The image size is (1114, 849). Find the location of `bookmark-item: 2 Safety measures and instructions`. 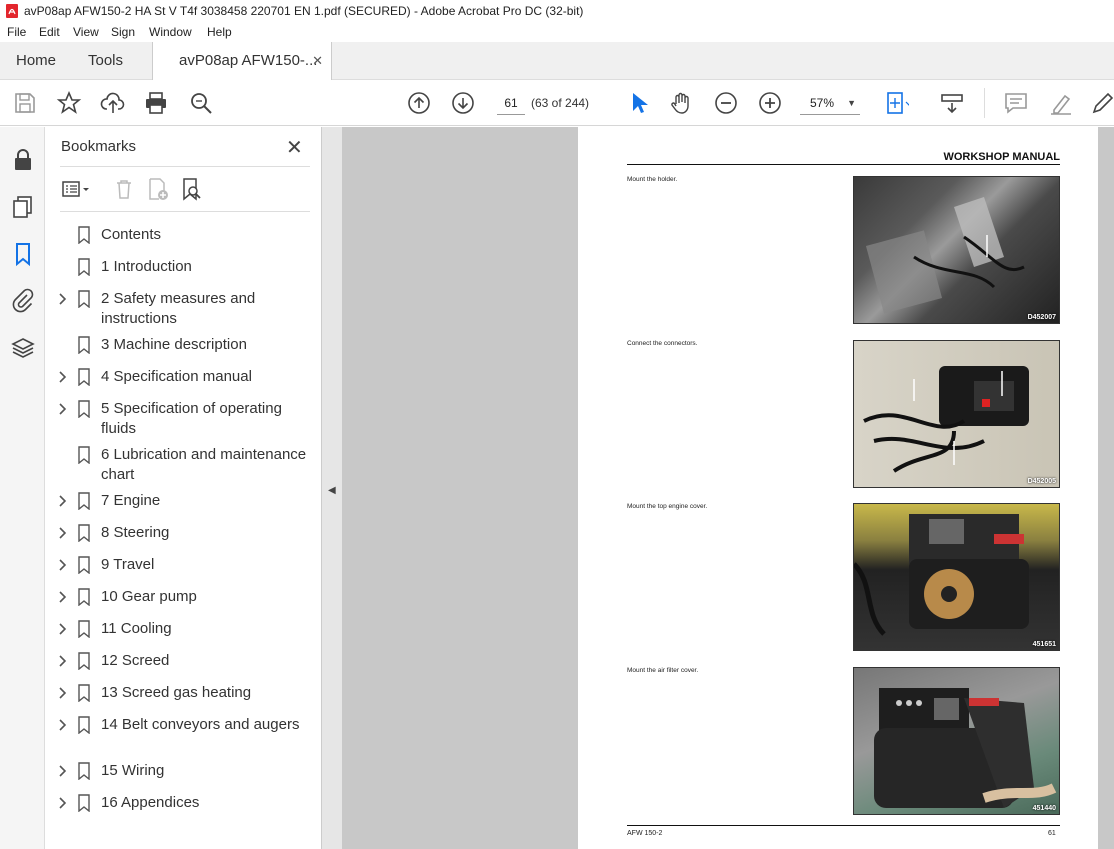

bookmark-item: 2 Safety measures and instructions is located at coordinates (184, 309).